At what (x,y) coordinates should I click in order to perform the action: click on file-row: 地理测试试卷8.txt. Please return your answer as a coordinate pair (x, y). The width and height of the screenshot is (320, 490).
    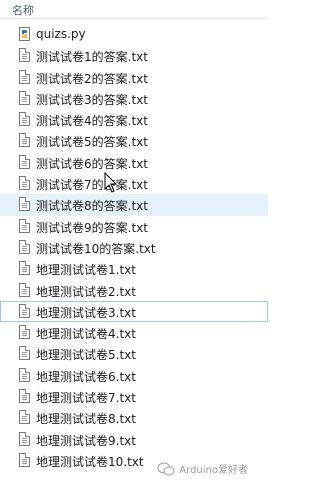
    Looking at the image, I should click on (134, 417).